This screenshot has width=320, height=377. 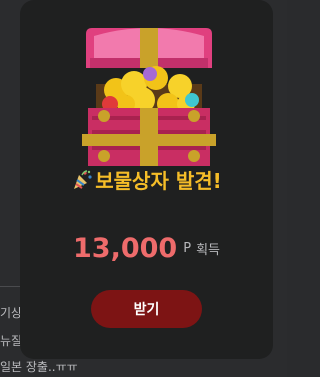 What do you see at coordinates (187, 248) in the screenshot?
I see `points-unit: P` at bounding box center [187, 248].